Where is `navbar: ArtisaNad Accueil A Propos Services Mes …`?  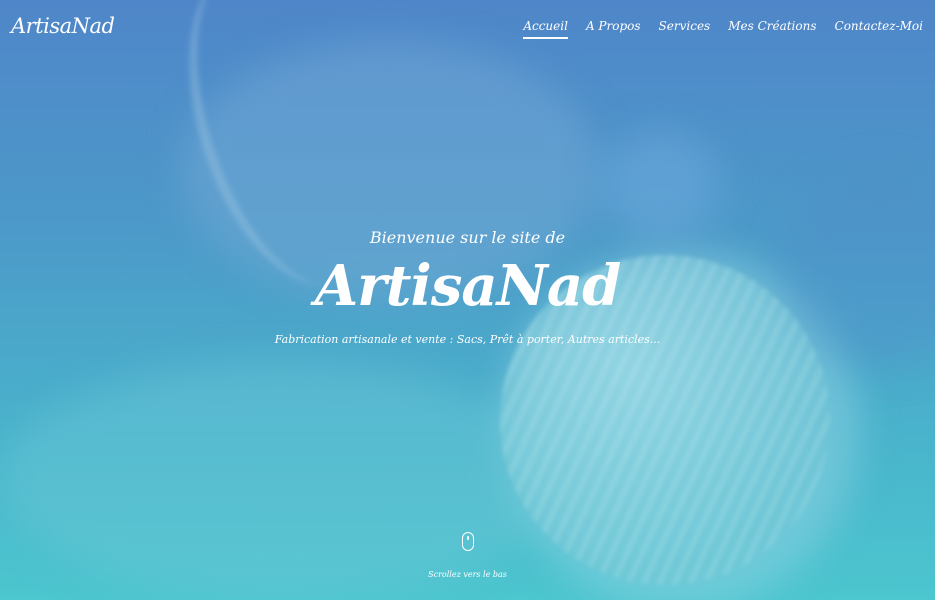 navbar: ArtisaNad Accueil A Propos Services Mes … is located at coordinates (467, 29).